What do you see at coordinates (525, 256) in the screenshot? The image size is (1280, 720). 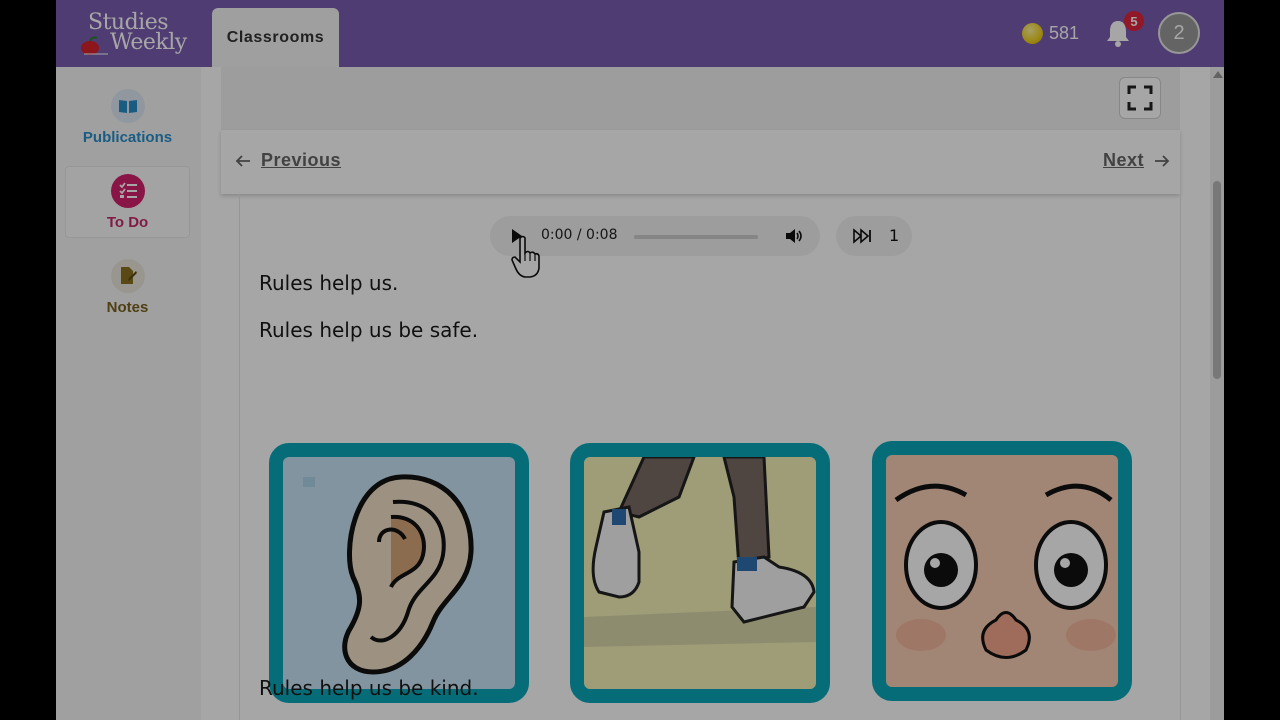 I see `hand-cursor-icon` at bounding box center [525, 256].